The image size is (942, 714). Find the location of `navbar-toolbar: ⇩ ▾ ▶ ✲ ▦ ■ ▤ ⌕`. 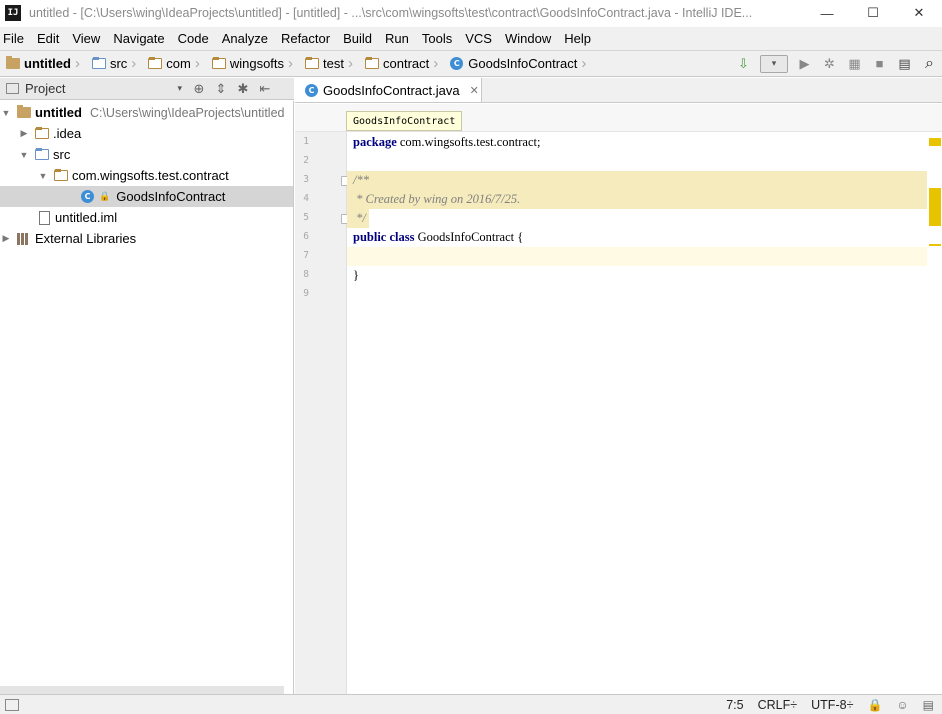

navbar-toolbar: ⇩ ▾ ▶ ✲ ▦ ■ ▤ ⌕ is located at coordinates (836, 63).